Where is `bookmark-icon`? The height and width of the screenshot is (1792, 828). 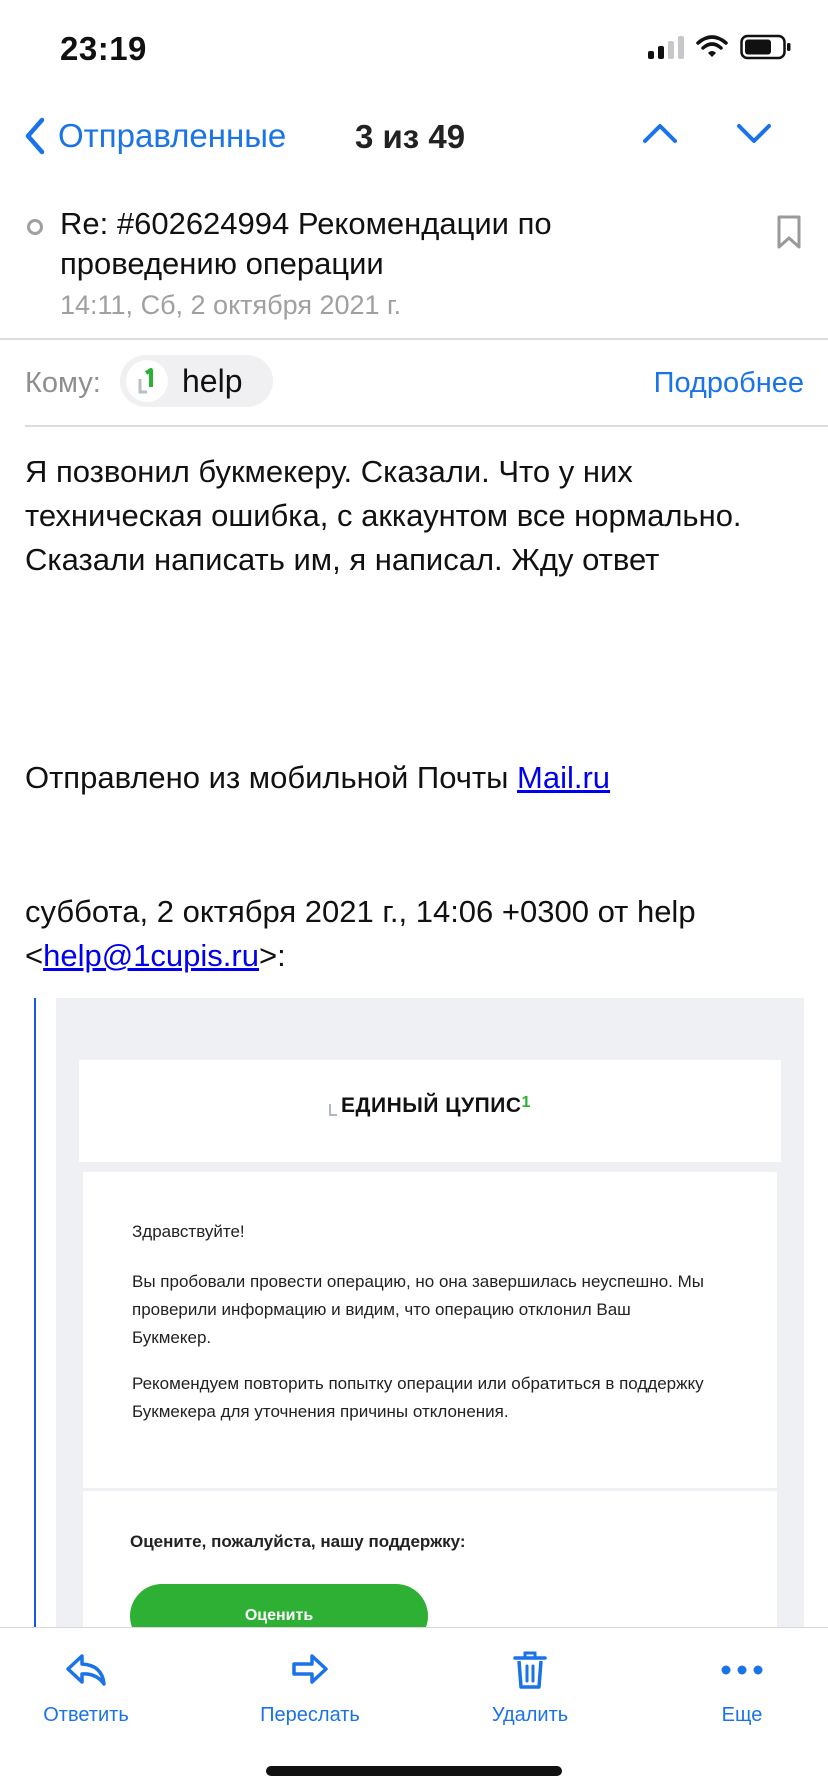 bookmark-icon is located at coordinates (789, 232).